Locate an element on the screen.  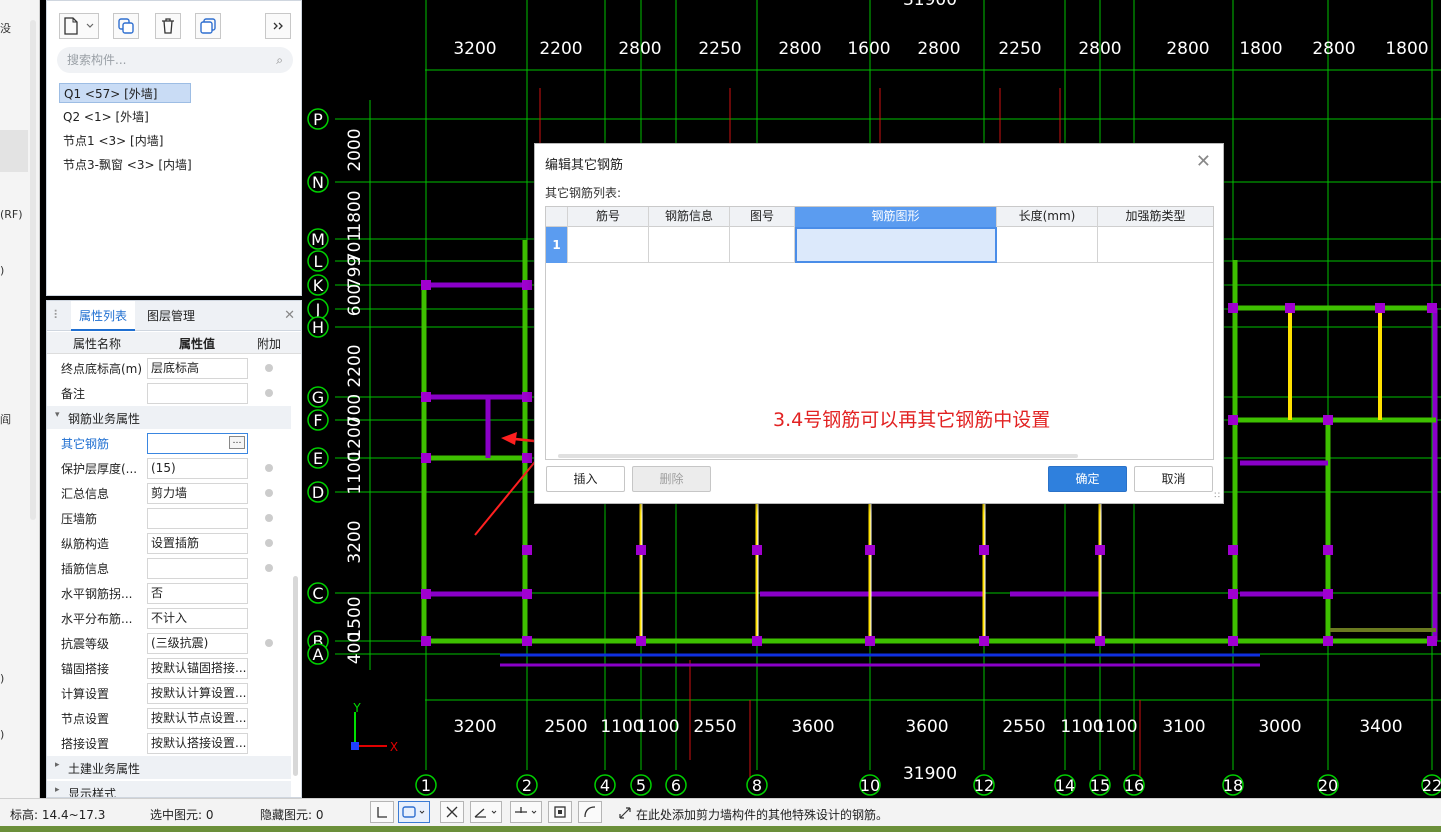
snap-toggle is located at coordinates (560, 812).